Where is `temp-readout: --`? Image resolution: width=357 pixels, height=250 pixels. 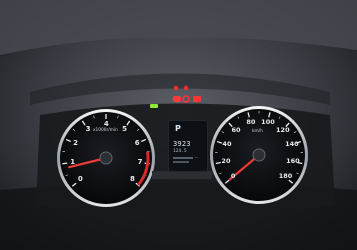 temp-readout: -- is located at coordinates (196, 157).